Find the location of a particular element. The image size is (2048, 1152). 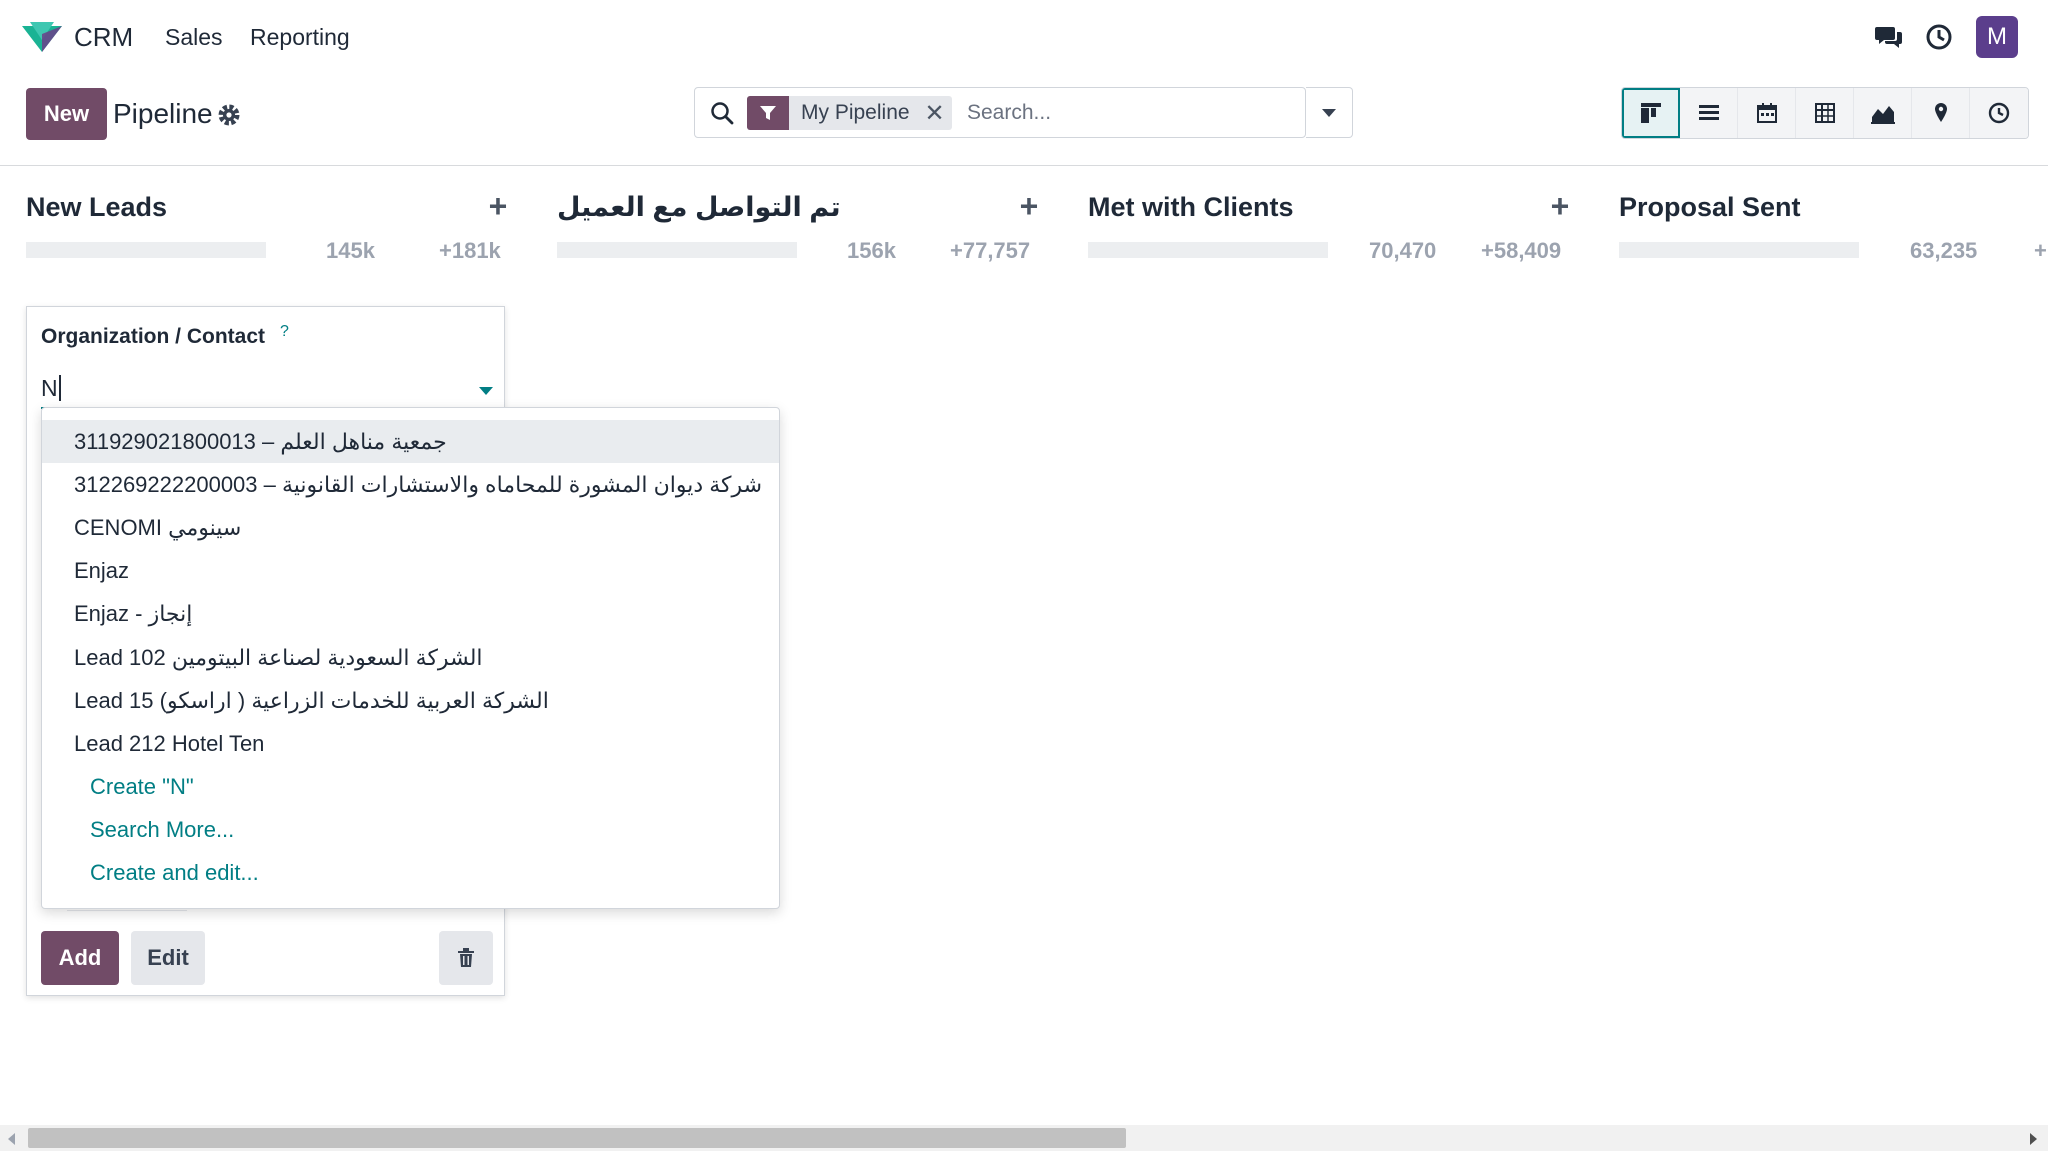

clock-icon is located at coordinates (1999, 113).